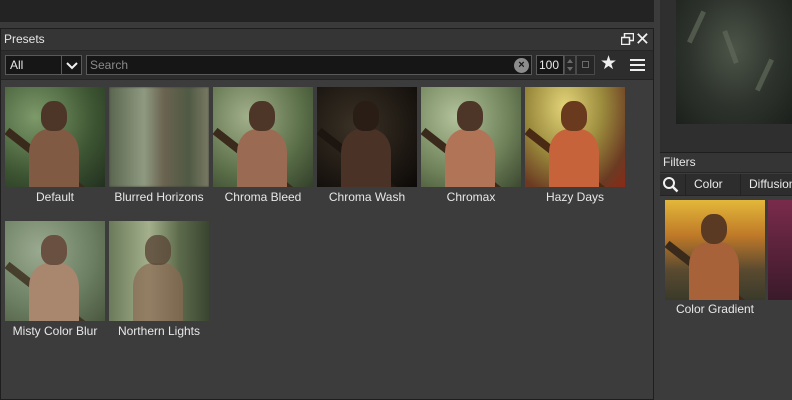  What do you see at coordinates (309, 65) in the screenshot?
I see `search-input: Search ×` at bounding box center [309, 65].